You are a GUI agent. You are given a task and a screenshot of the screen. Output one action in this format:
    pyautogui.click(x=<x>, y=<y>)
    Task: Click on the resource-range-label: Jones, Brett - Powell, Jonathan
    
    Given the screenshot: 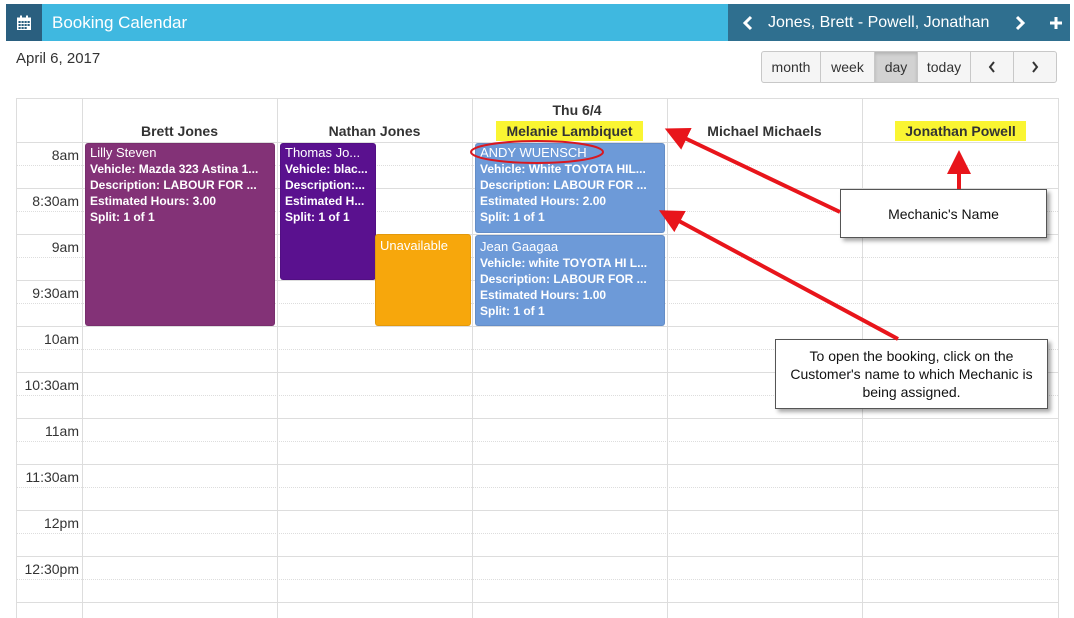 What is the action you would take?
    pyautogui.click(x=879, y=22)
    